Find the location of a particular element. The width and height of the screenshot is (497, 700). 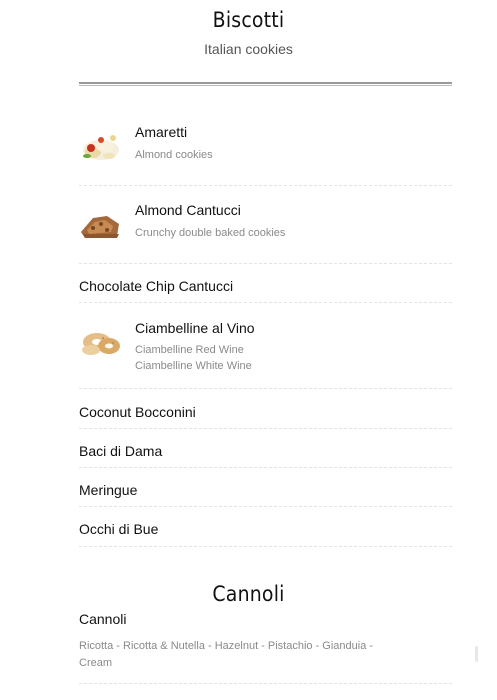

item-name: Baci di Dama is located at coordinates (121, 451).